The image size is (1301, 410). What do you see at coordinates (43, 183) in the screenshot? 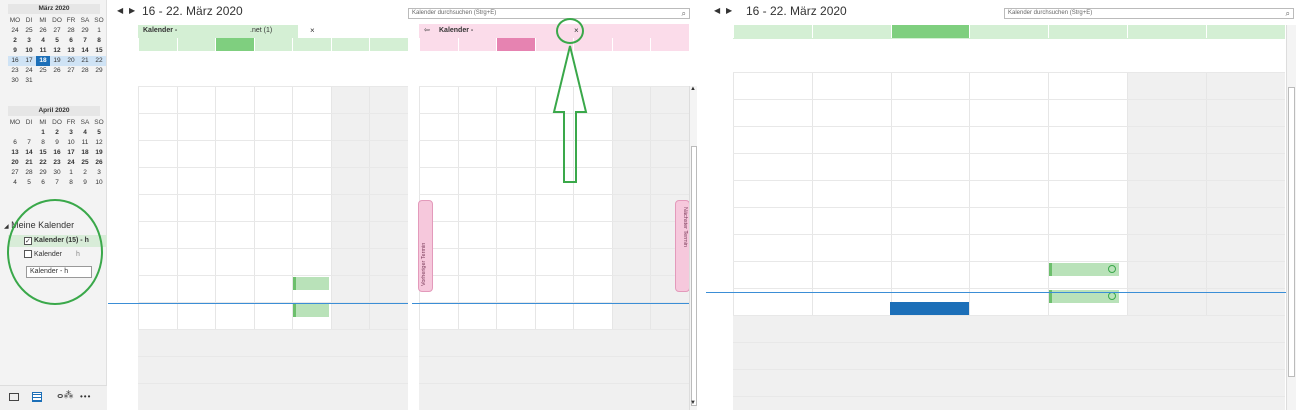
I see `mini-day: 6` at bounding box center [43, 183].